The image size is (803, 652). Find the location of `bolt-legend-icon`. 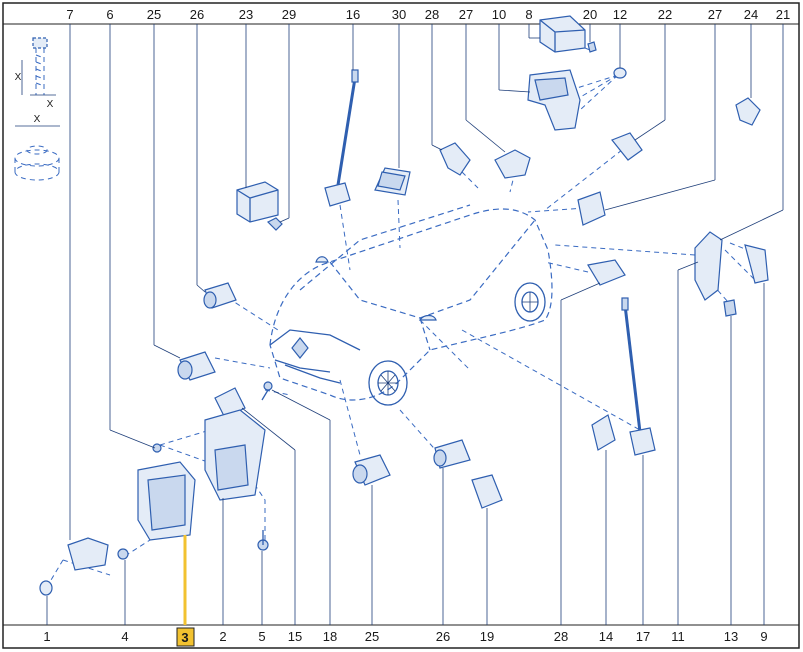

bolt-legend-icon is located at coordinates (38, 66).